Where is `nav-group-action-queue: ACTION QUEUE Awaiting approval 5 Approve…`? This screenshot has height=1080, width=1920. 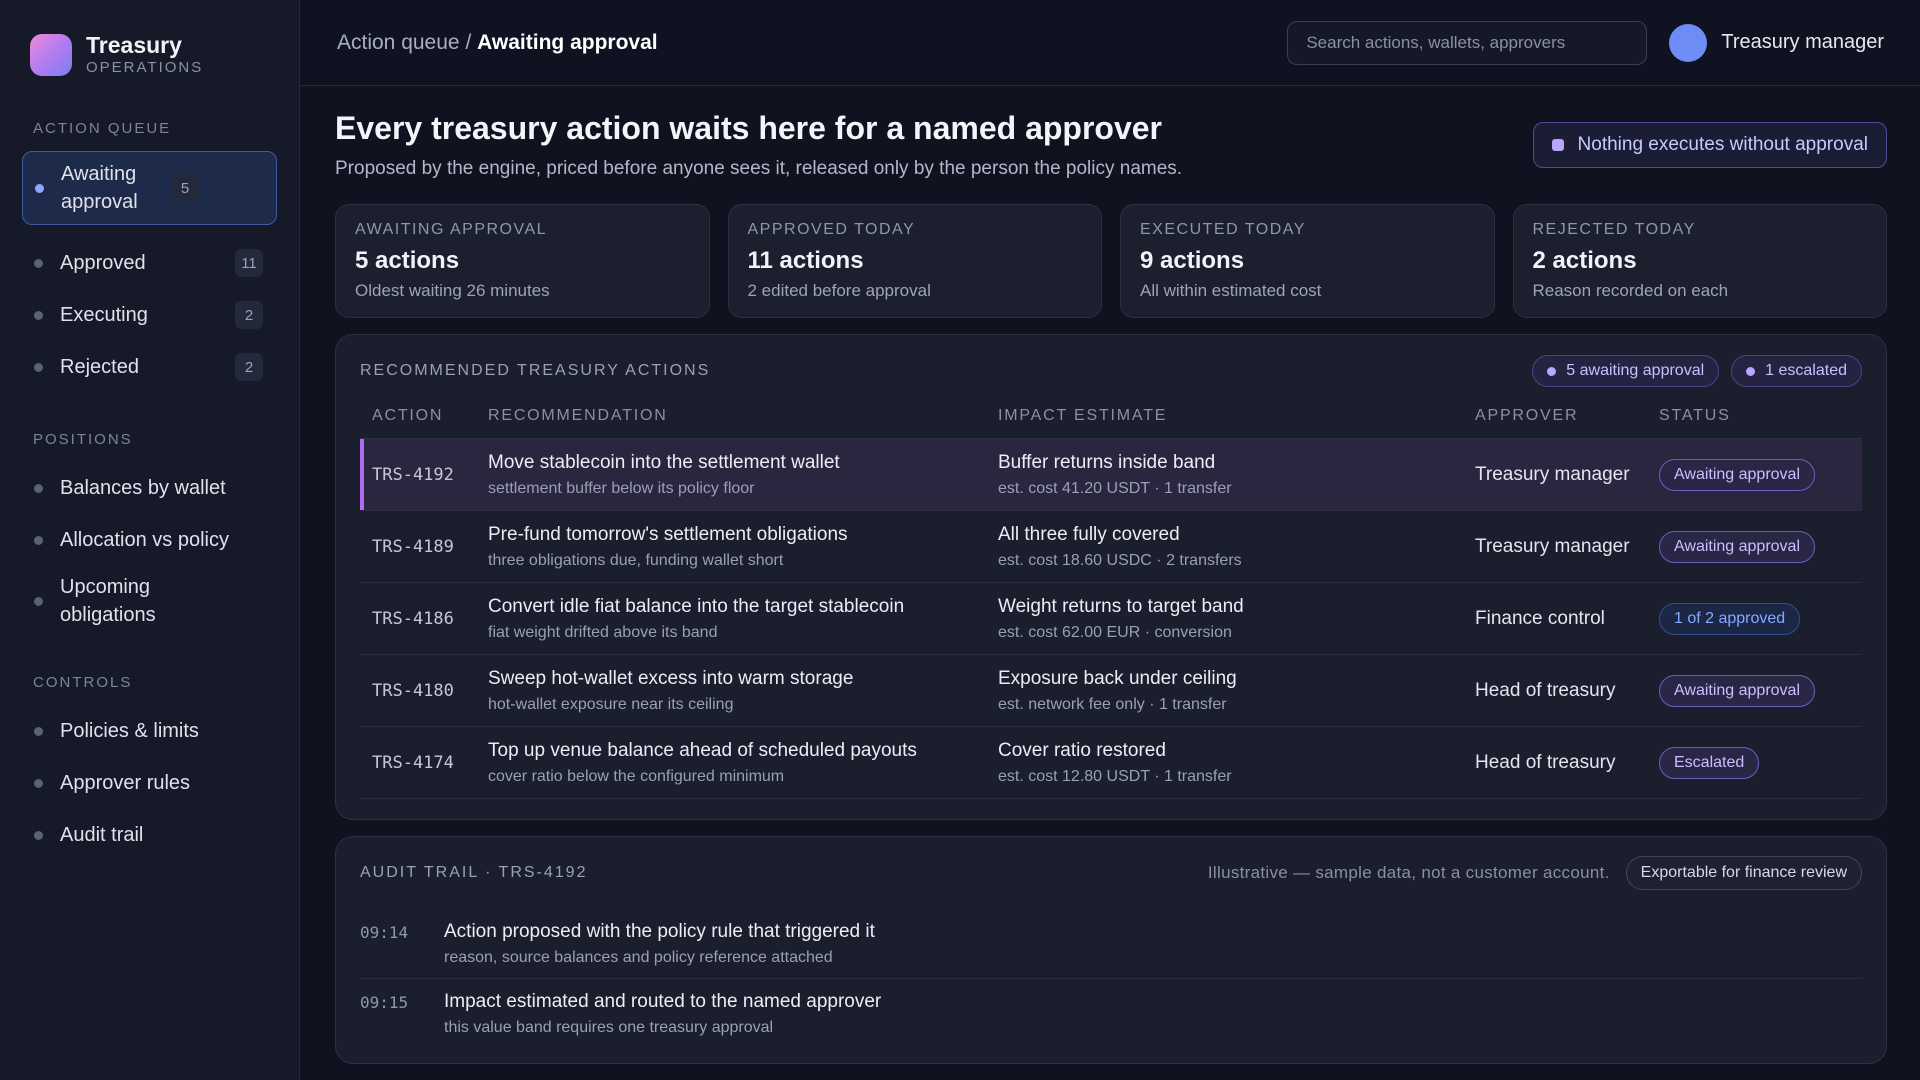 nav-group-action-queue: ACTION QUEUE Awaiting approval 5 Approve… is located at coordinates (149, 256).